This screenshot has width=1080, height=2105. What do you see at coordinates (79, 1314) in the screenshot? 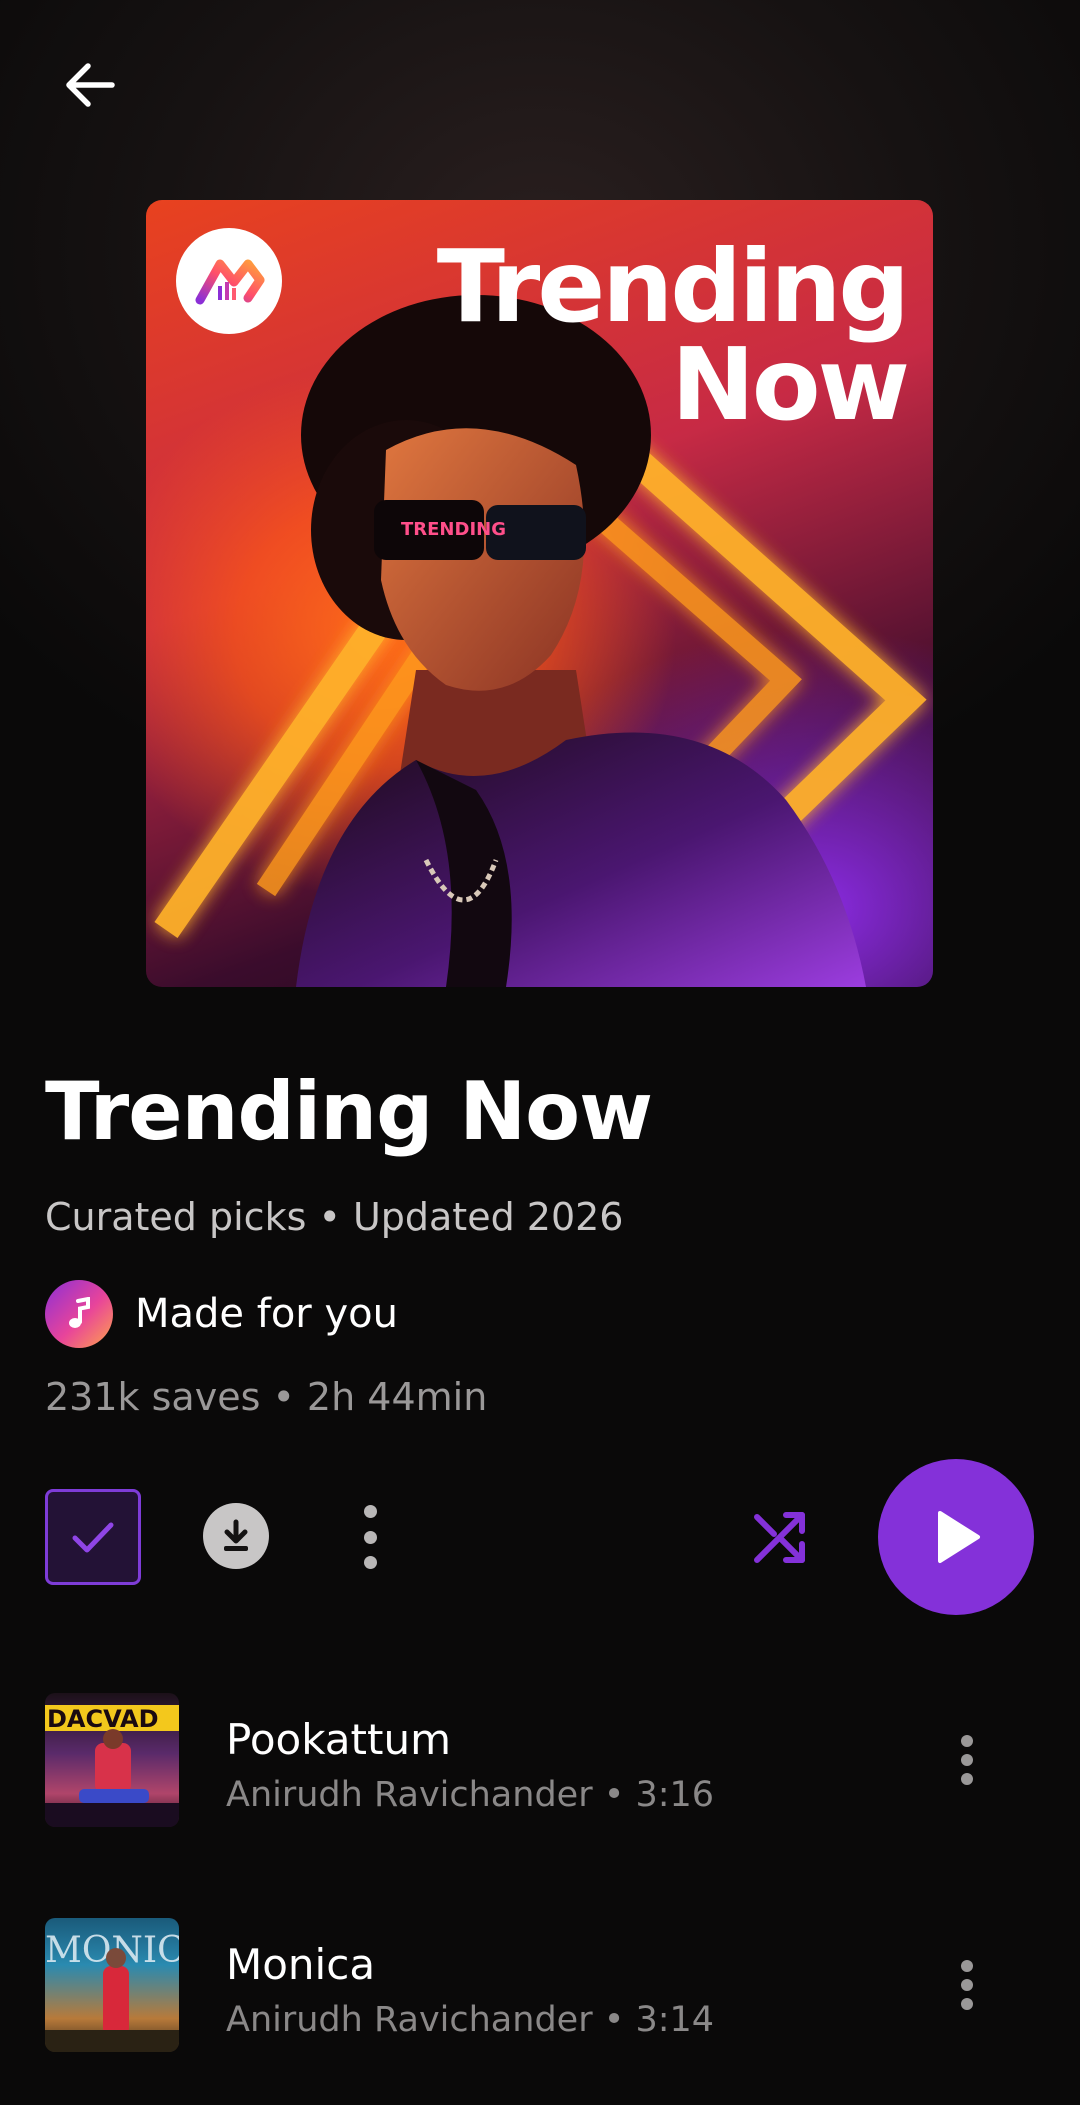
I see `music-note-icon` at bounding box center [79, 1314].